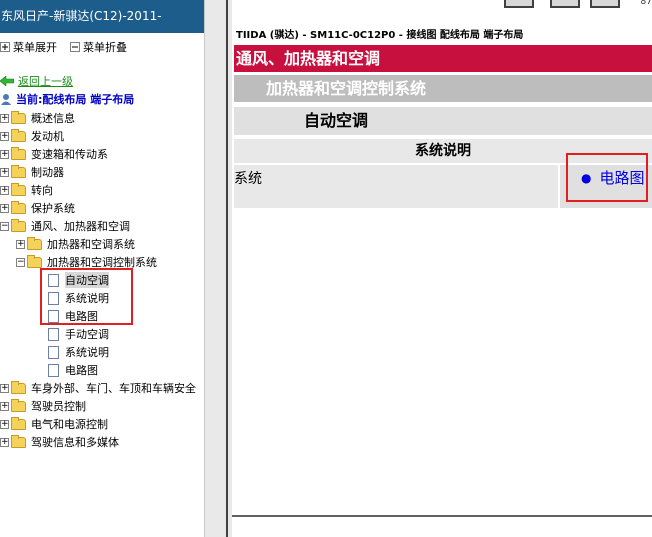 This screenshot has width=652, height=537. Describe the element at coordinates (75, 442) in the screenshot. I see `tree-label: 驾驶信息和多媒体` at that location.